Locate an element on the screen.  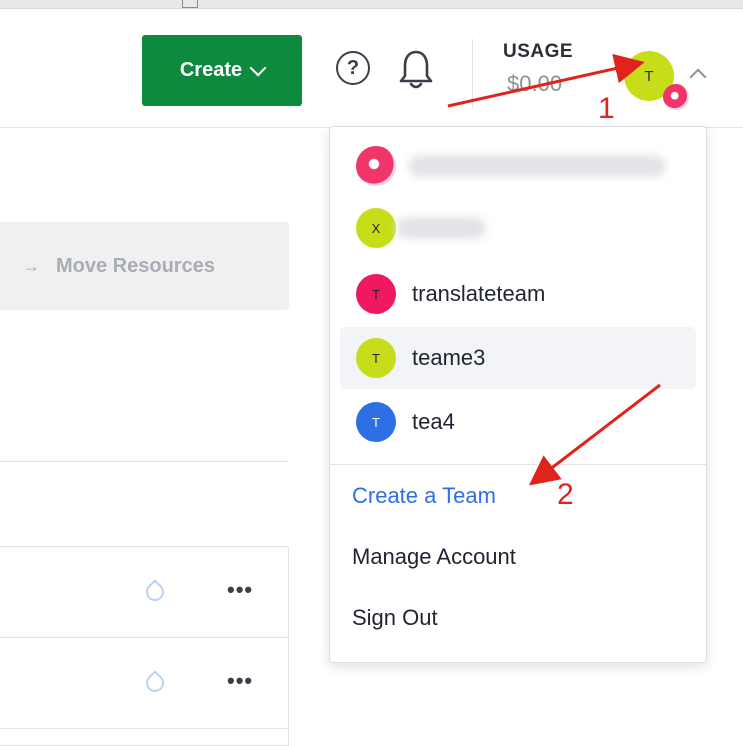
sign-out-link: Sign Out is located at coordinates (395, 618).